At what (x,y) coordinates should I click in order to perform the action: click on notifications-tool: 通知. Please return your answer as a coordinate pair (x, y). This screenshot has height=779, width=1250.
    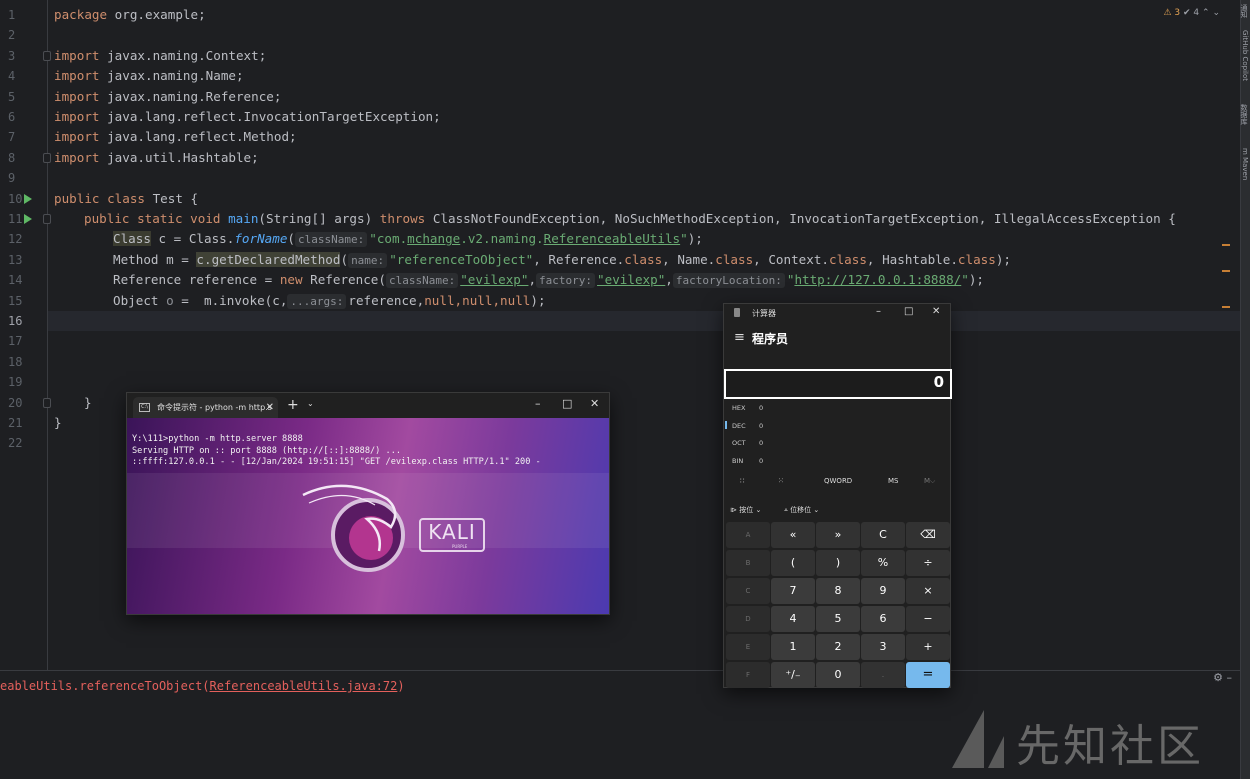
    Looking at the image, I should click on (1244, 11).